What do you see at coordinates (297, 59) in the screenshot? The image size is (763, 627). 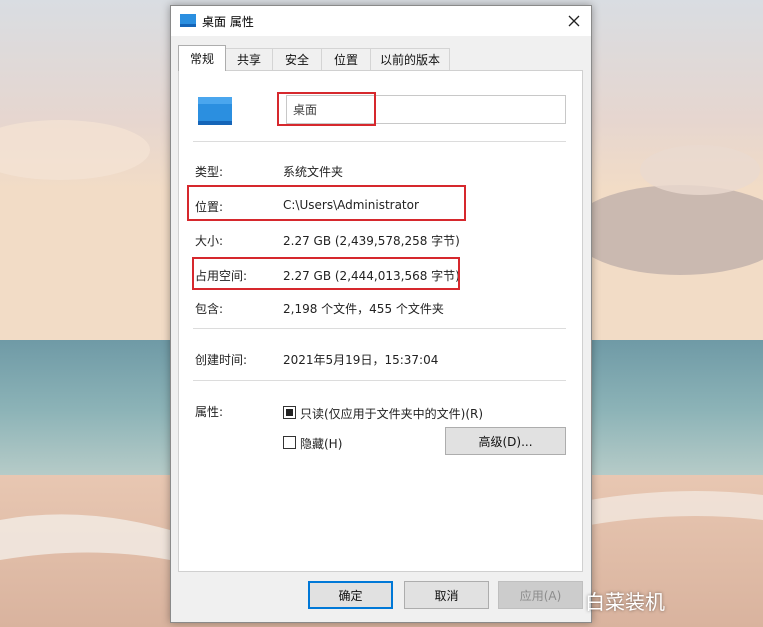 I see `tab-security: 安全` at bounding box center [297, 59].